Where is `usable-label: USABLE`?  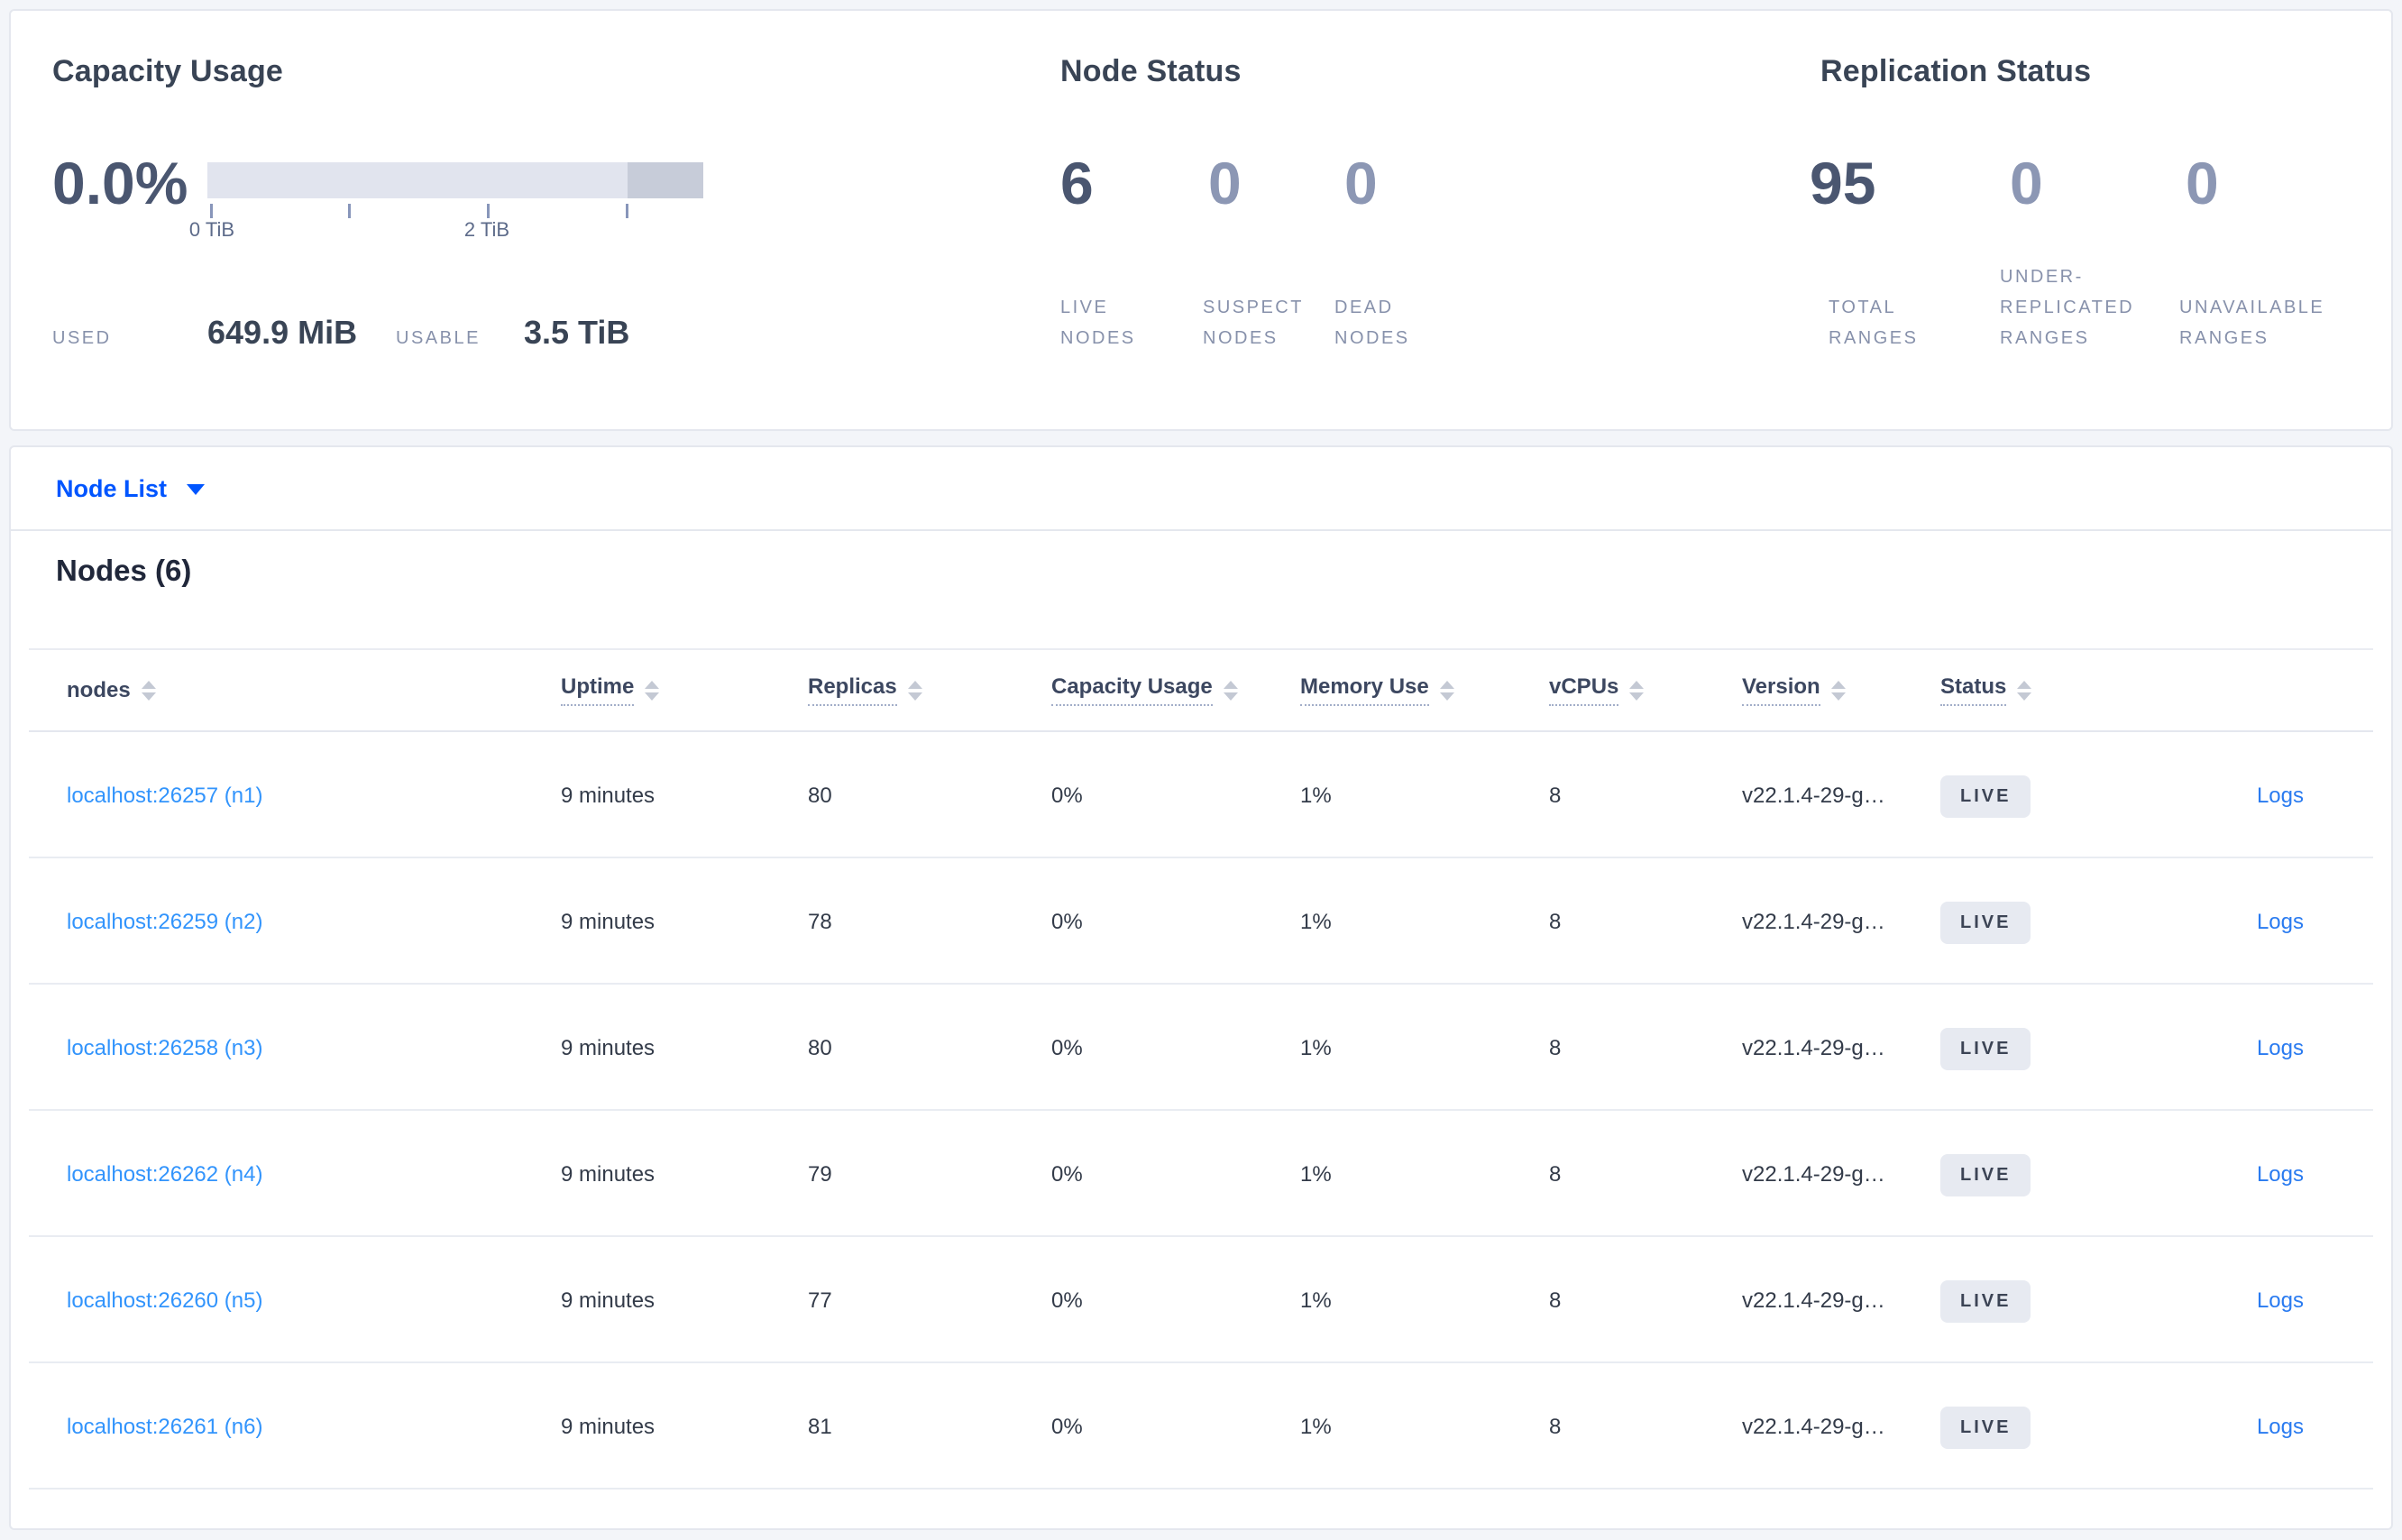
usable-label: USABLE is located at coordinates (438, 338).